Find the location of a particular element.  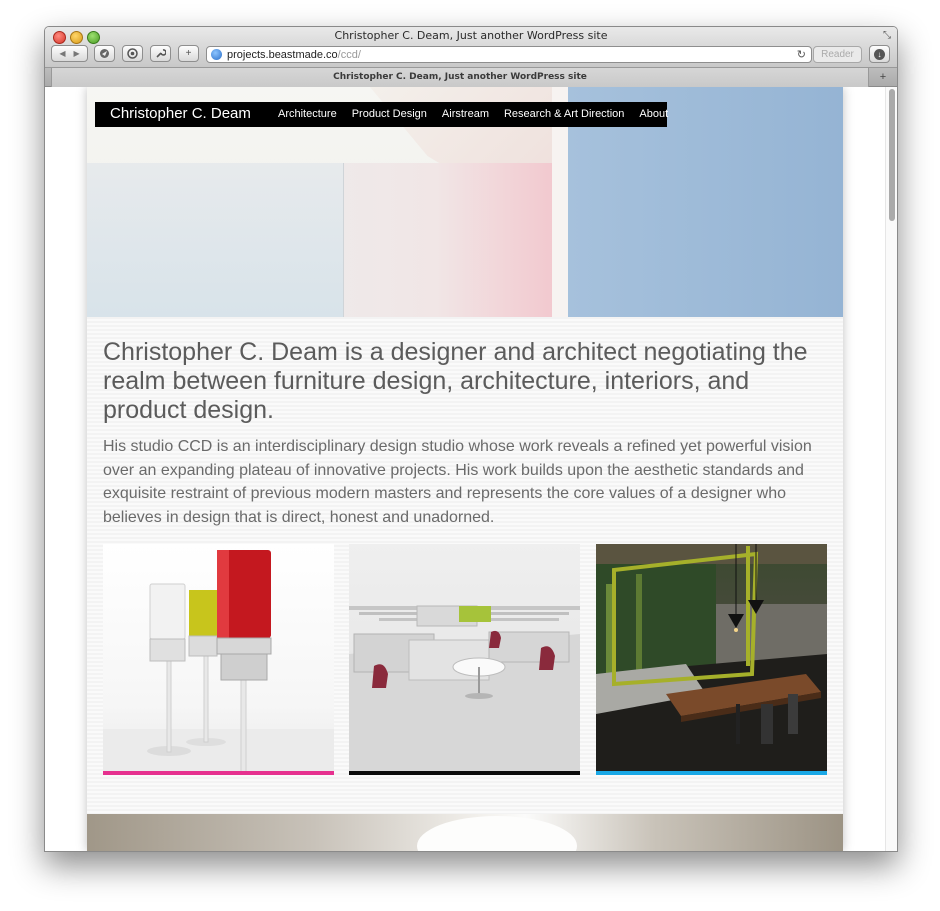

share-icon is located at coordinates (104, 53).